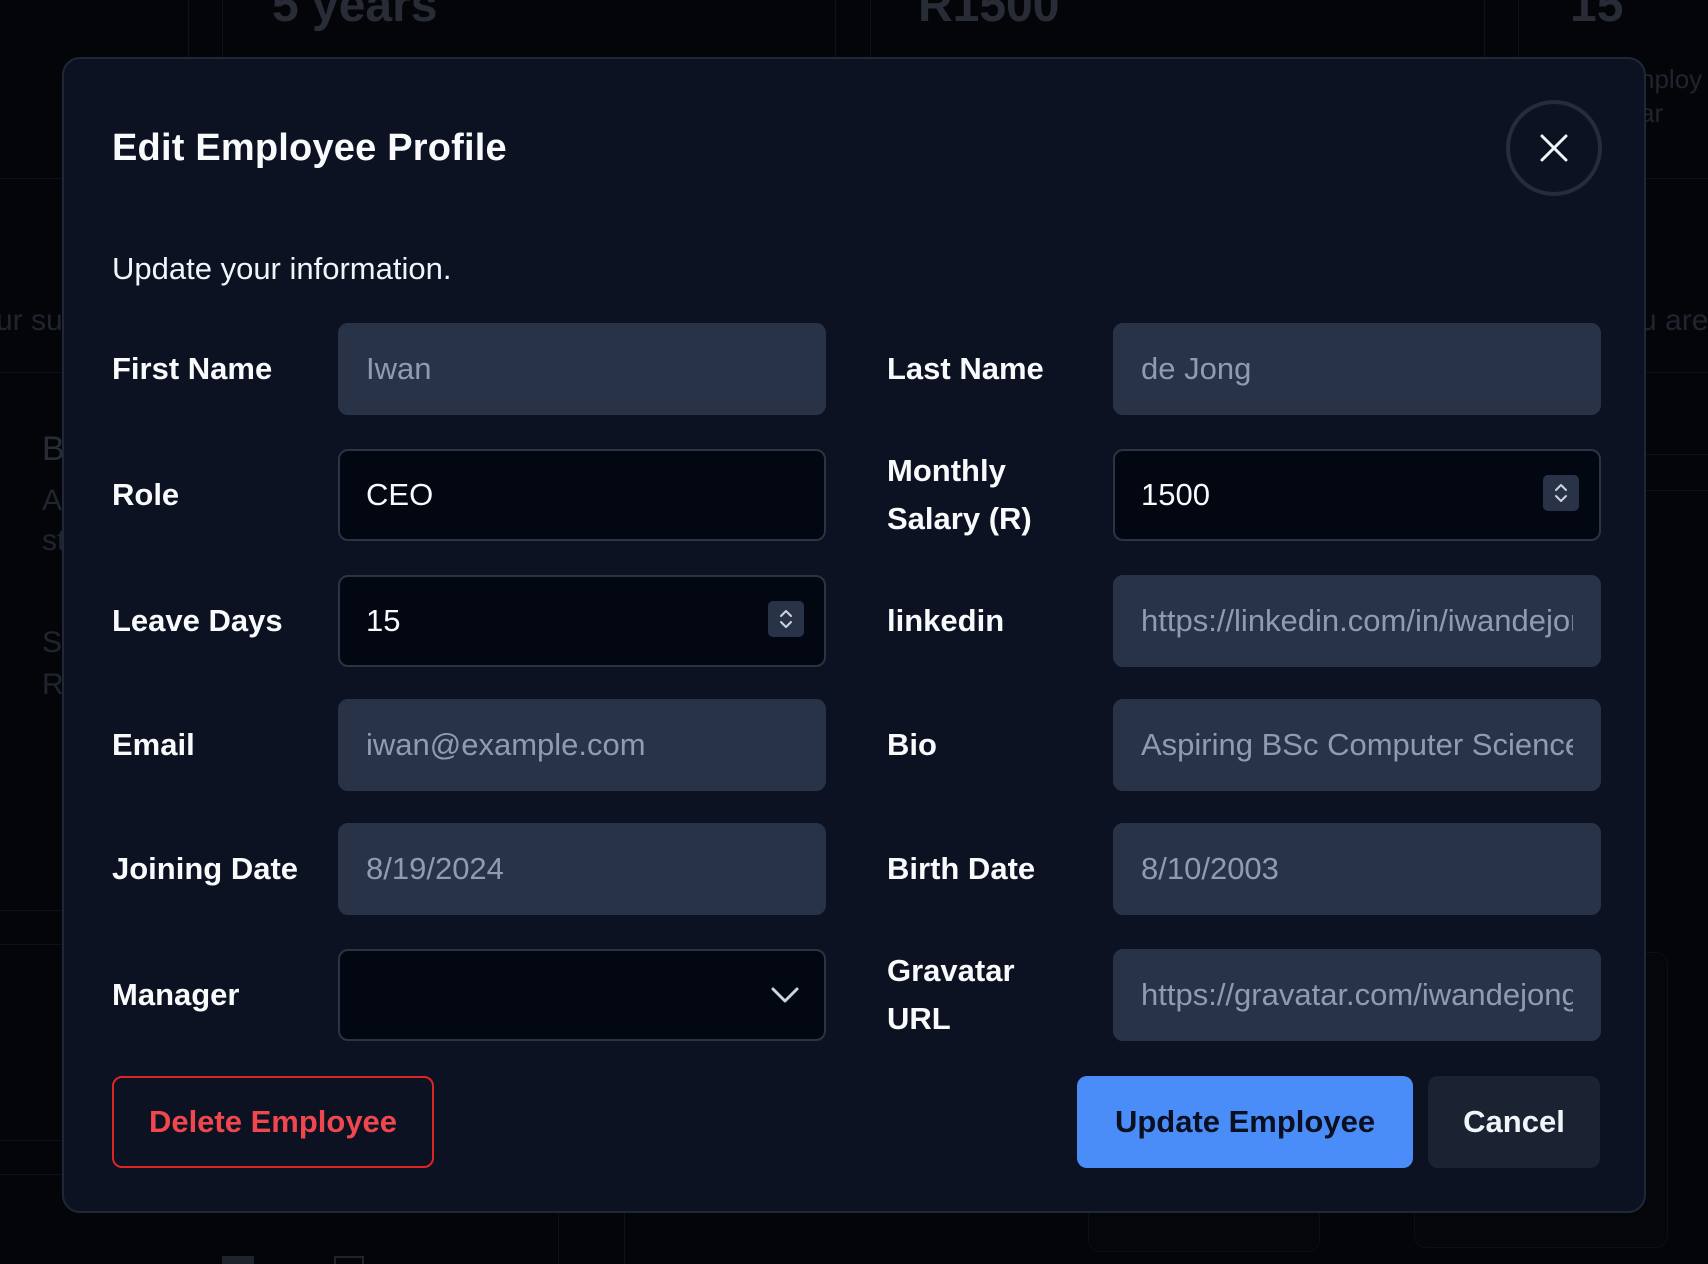 The height and width of the screenshot is (1264, 1708). Describe the element at coordinates (197, 620) in the screenshot. I see `leave-days-label: Leave Days` at that location.